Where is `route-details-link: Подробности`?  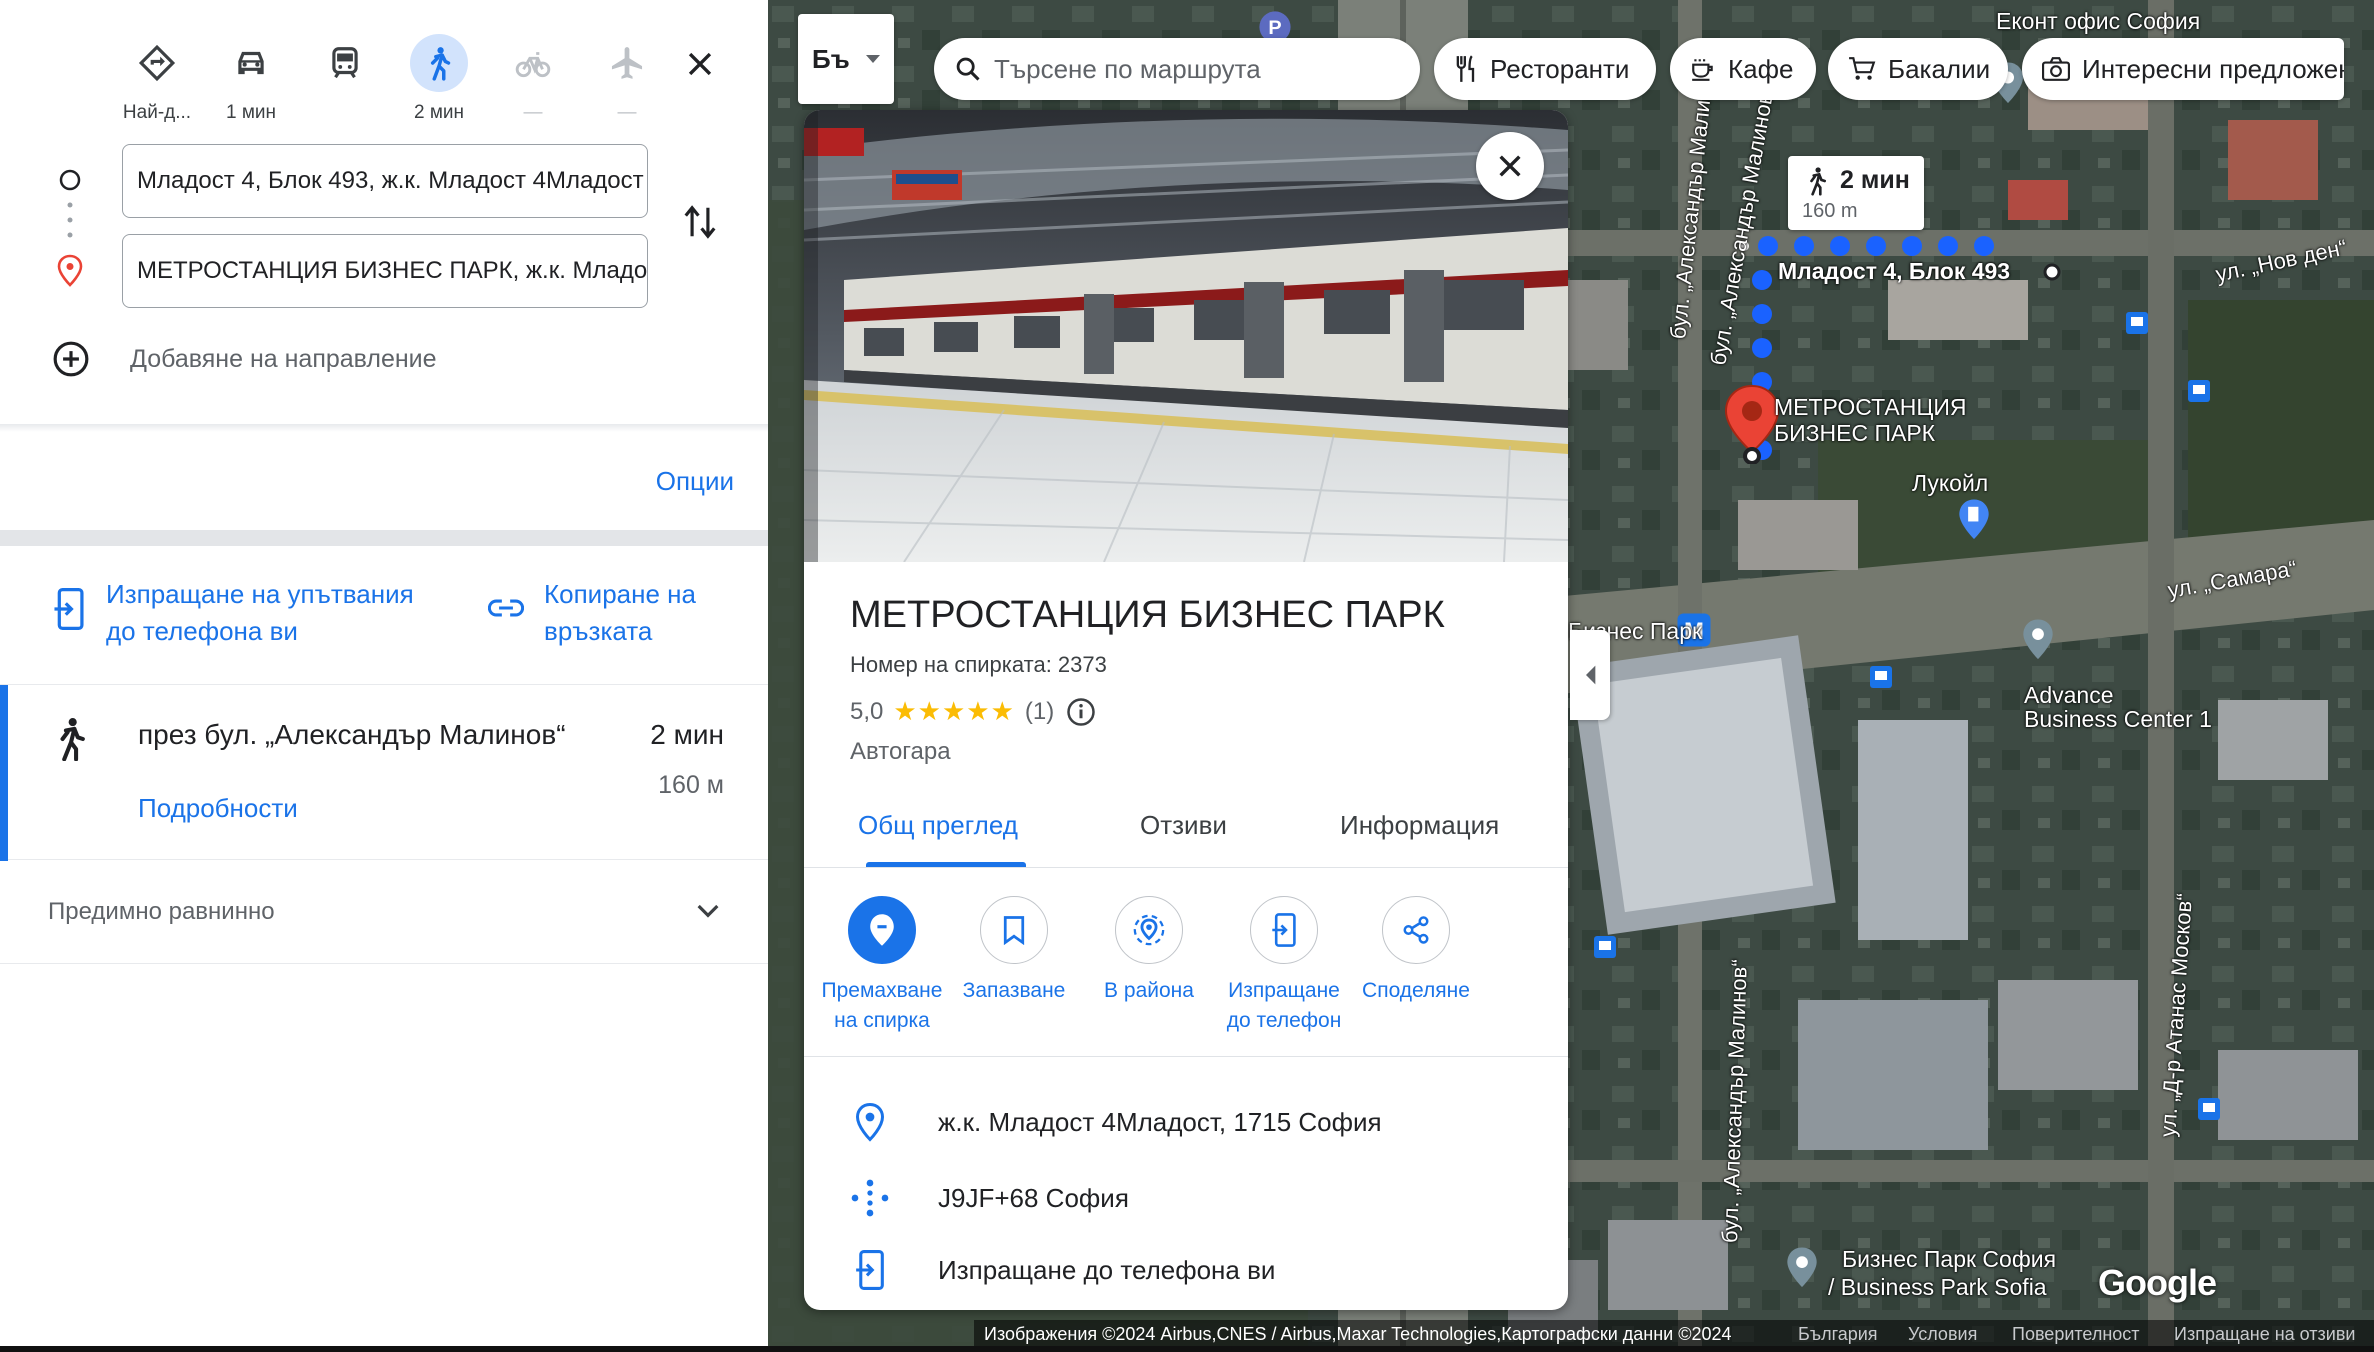 route-details-link: Подробности is located at coordinates (218, 808).